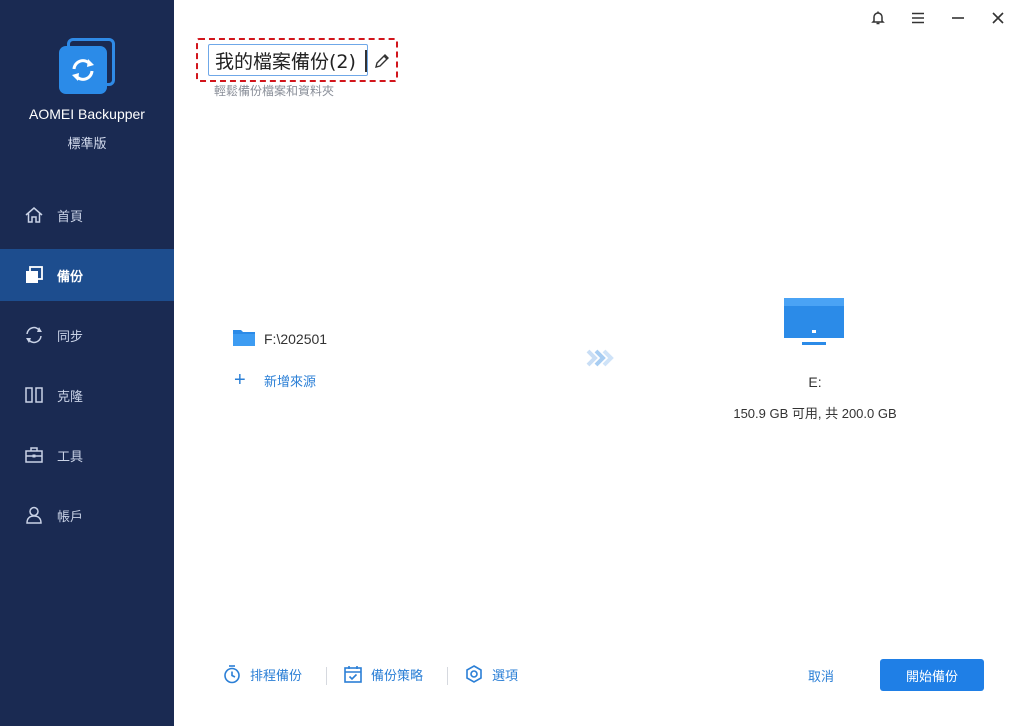 The height and width of the screenshot is (726, 1022). Describe the element at coordinates (34, 515) in the screenshot. I see `user-icon` at that location.